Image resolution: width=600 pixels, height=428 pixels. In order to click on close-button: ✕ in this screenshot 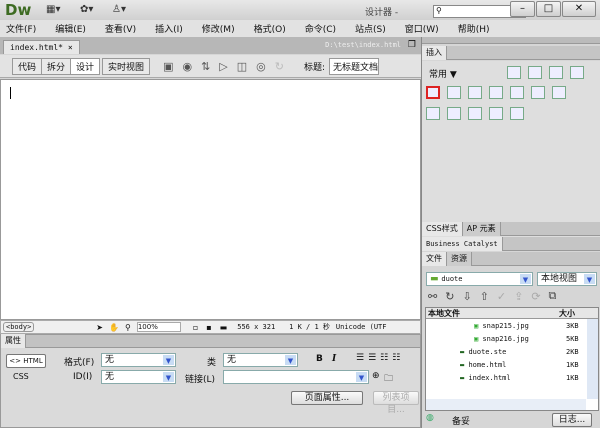, I will do `click(579, 9)`.